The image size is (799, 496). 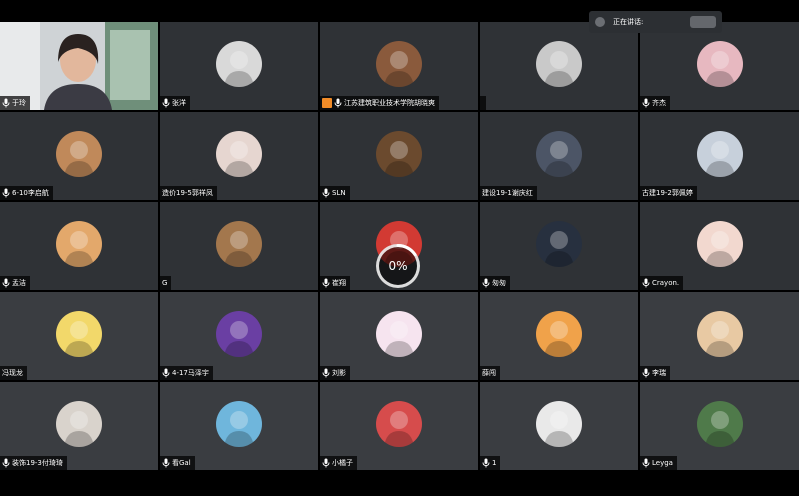 I want to click on participant-name: 李瑞, so click(x=659, y=373).